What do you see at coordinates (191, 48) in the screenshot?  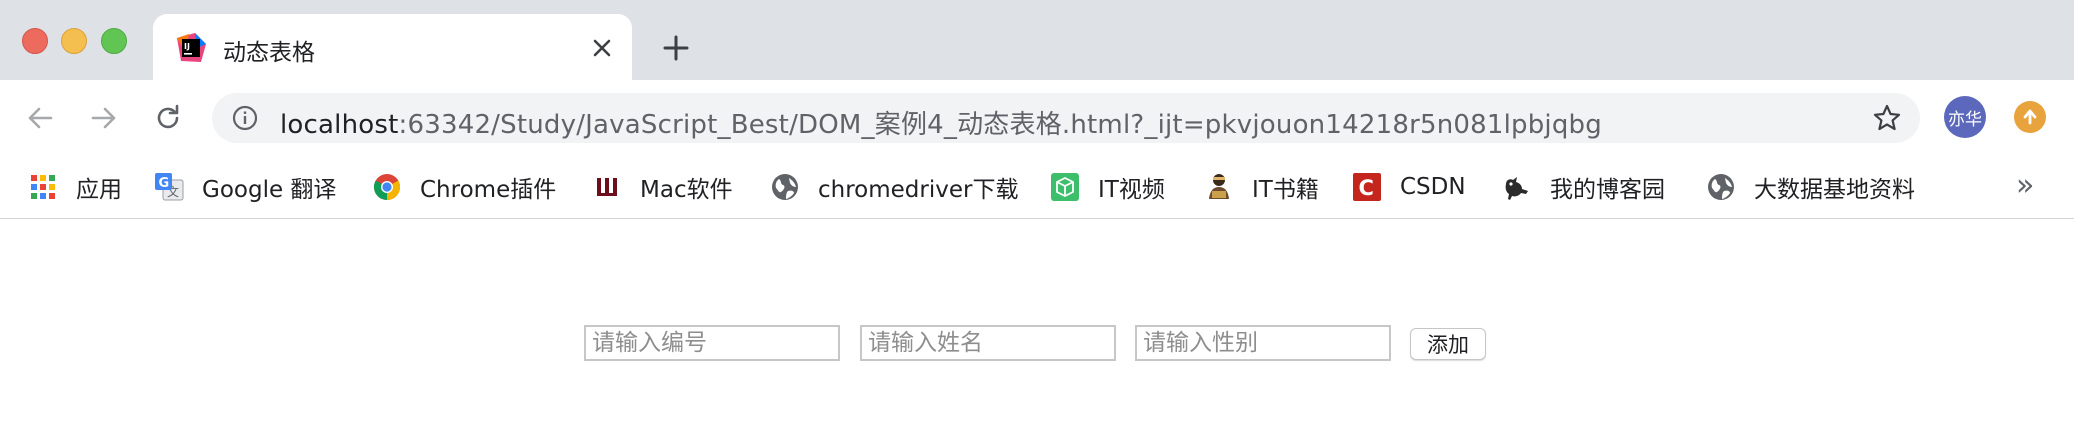 I see `intellij-icon: IJ` at bounding box center [191, 48].